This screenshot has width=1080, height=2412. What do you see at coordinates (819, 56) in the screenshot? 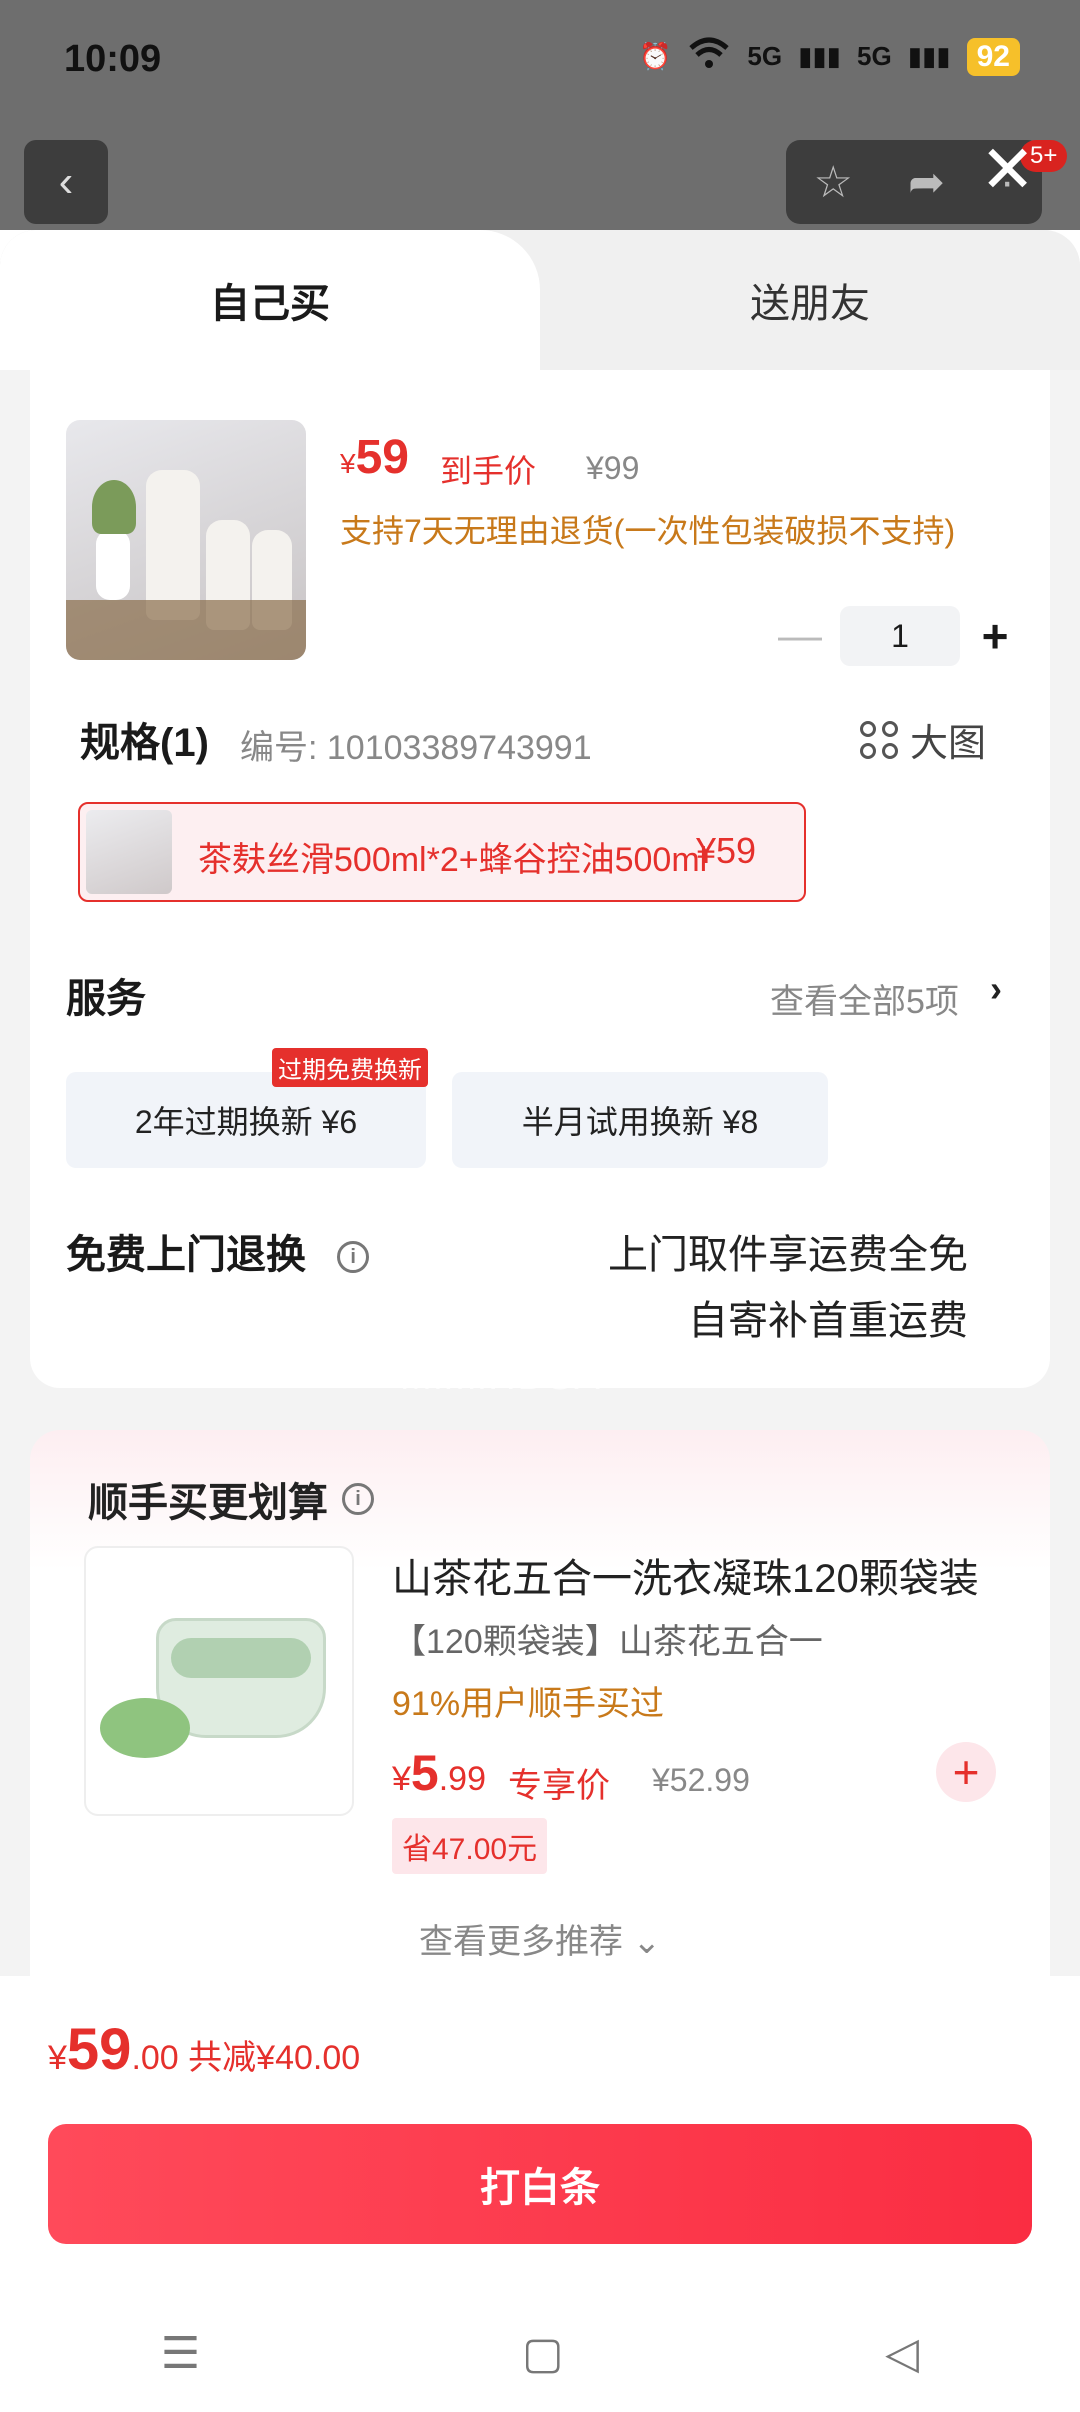
I see `signal-bars-icon: ▮▮▮` at bounding box center [819, 56].